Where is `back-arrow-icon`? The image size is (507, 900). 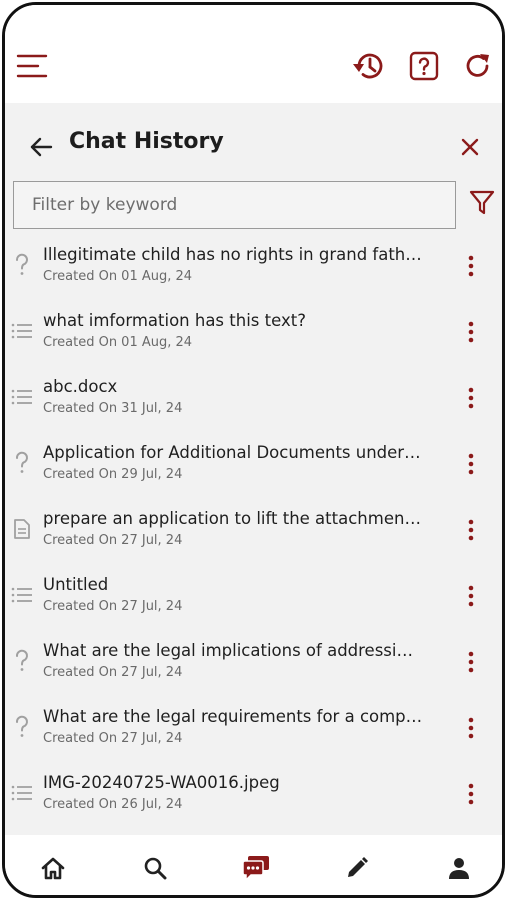 back-arrow-icon is located at coordinates (41, 147).